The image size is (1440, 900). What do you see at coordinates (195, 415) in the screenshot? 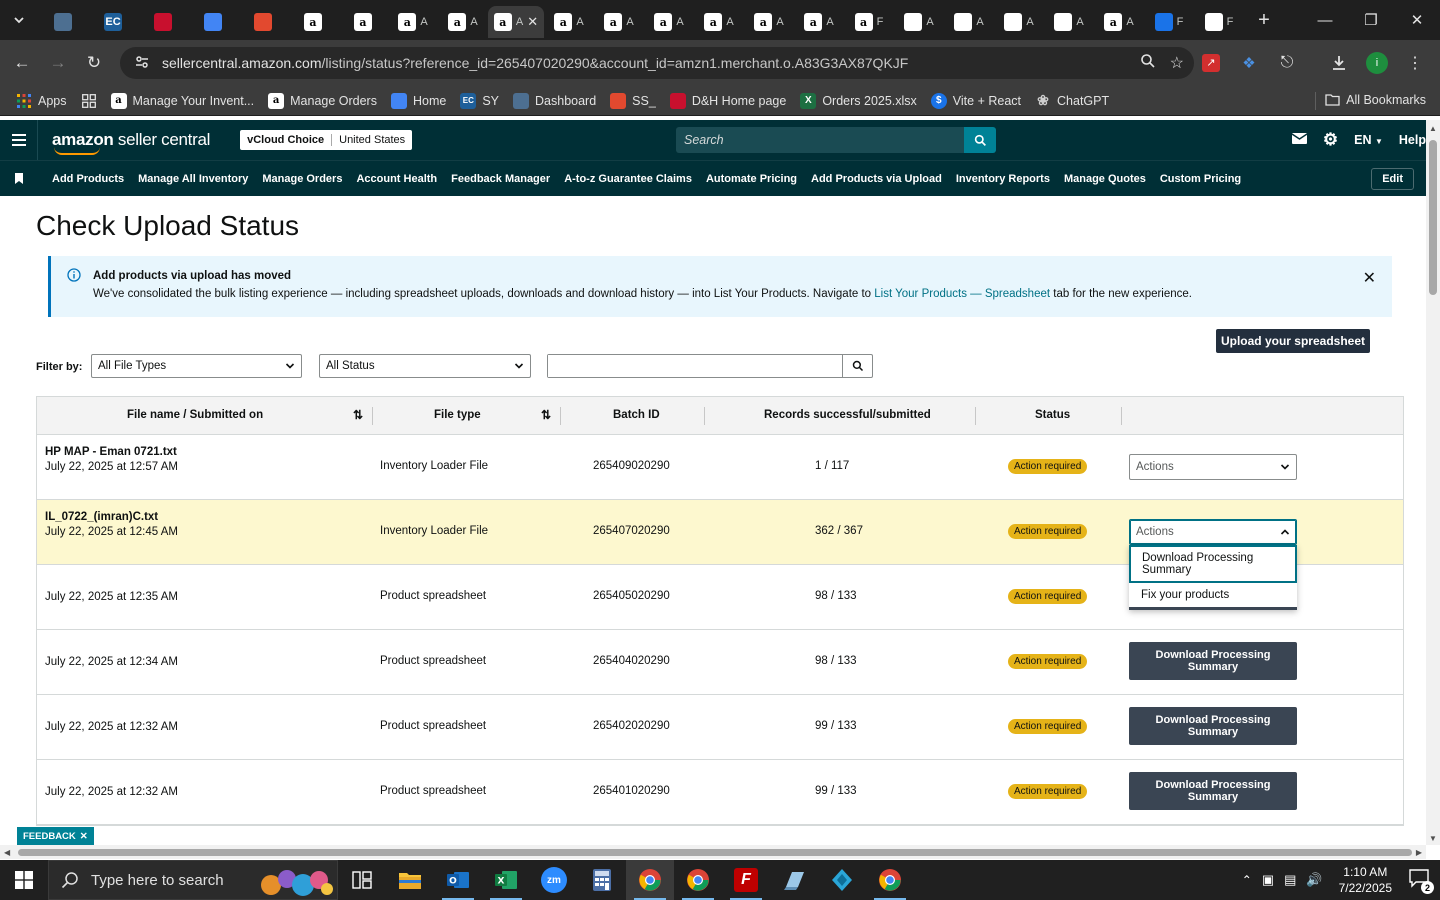
I see `header-file-name: File name / Submitted on` at bounding box center [195, 415].